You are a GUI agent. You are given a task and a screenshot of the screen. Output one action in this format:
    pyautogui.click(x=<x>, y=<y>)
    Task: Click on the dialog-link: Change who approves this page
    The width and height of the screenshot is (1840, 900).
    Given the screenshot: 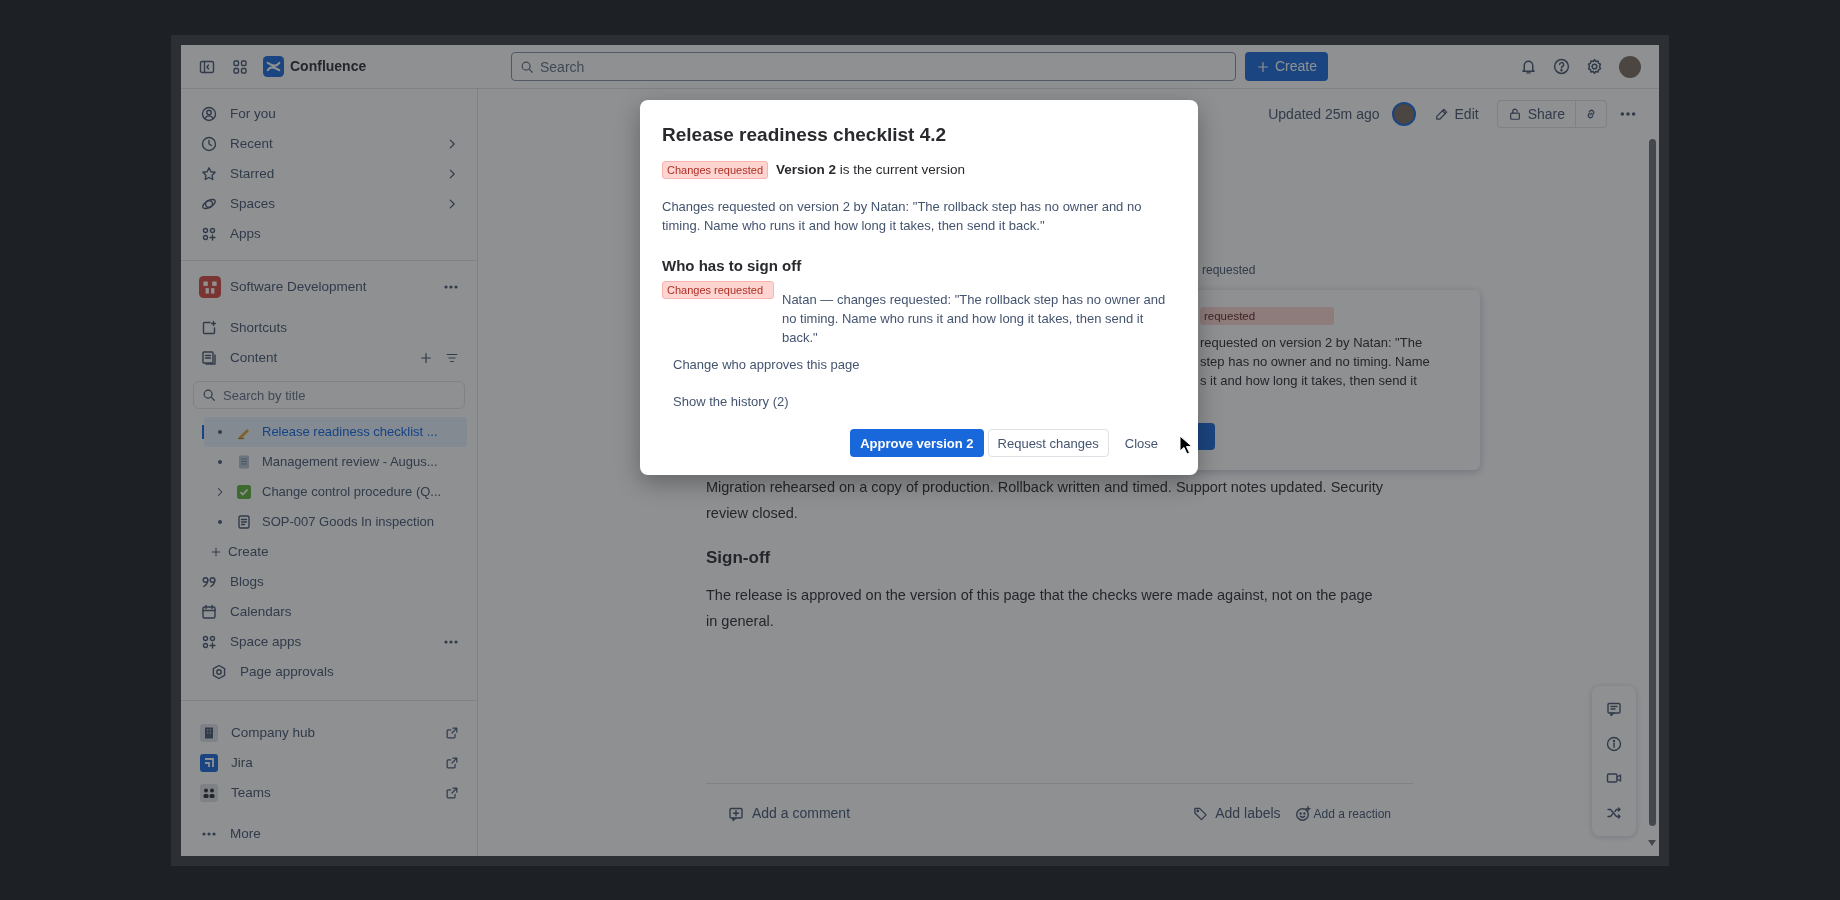 What is the action you would take?
    pyautogui.click(x=766, y=365)
    